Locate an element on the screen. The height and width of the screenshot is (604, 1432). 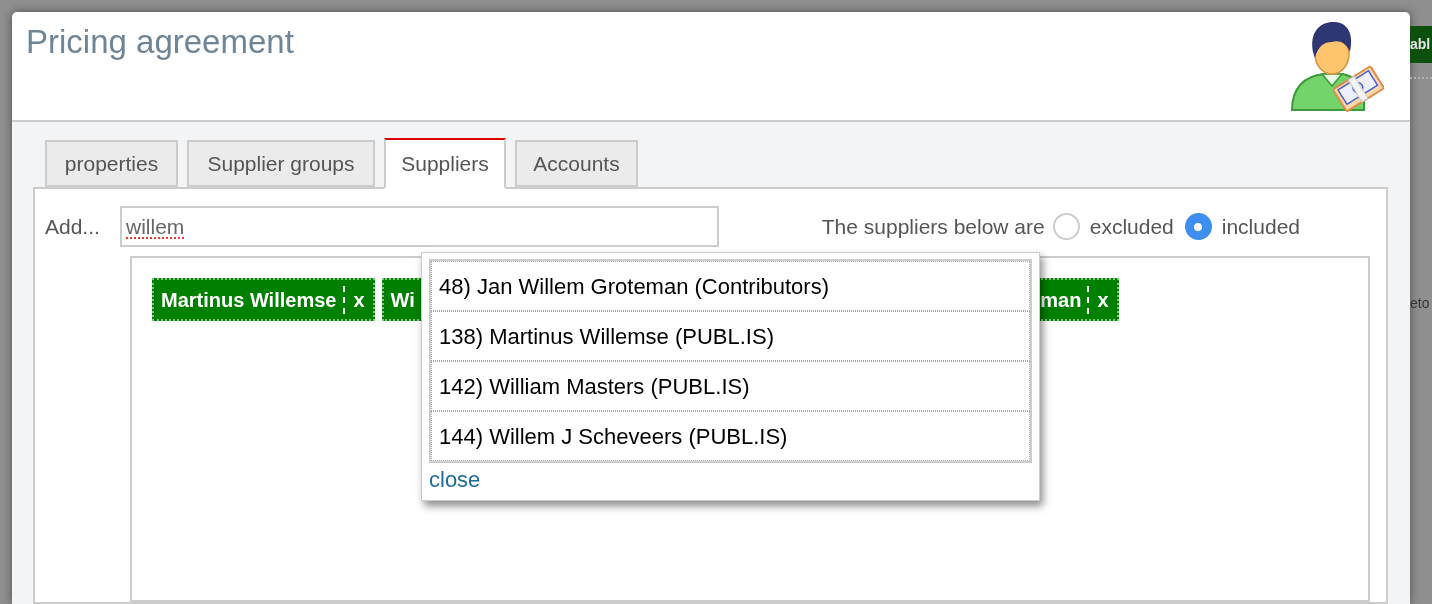
radio-label: excluded is located at coordinates (1131, 226).